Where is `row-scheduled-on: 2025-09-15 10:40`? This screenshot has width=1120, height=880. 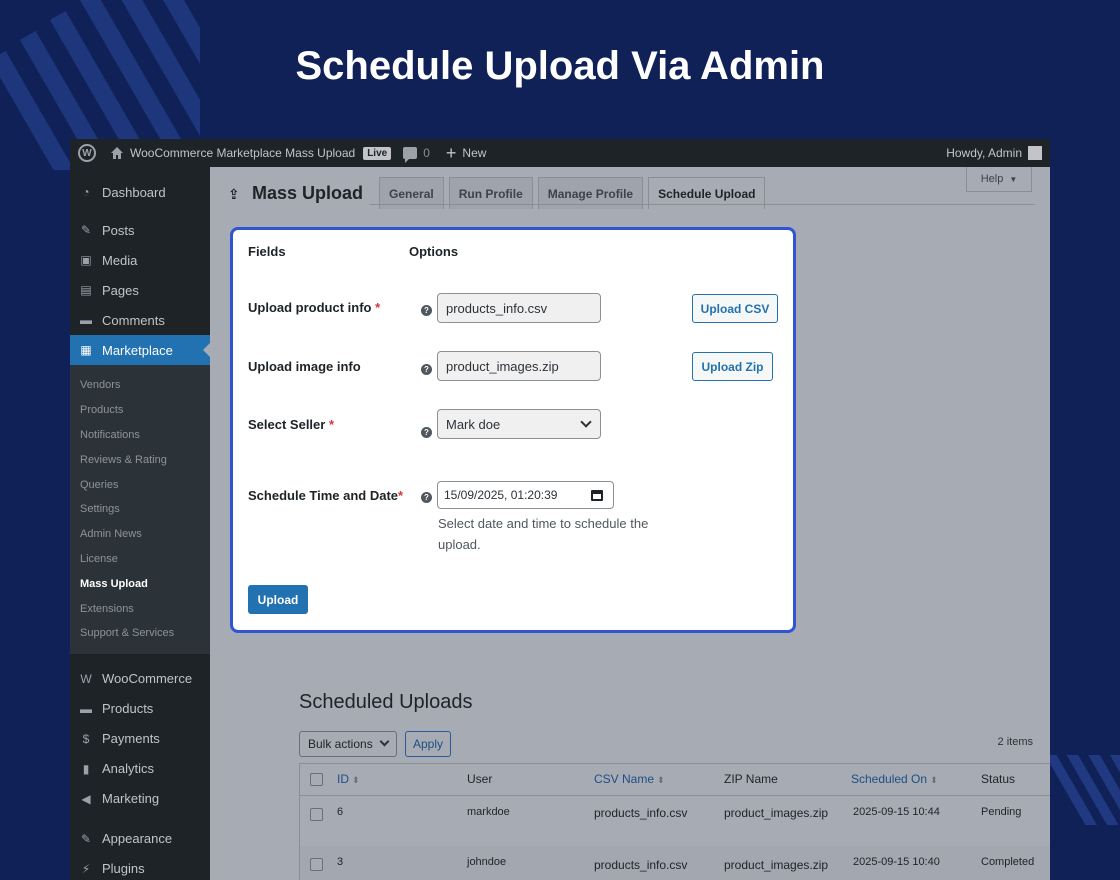 row-scheduled-on: 2025-09-15 10:40 is located at coordinates (896, 862).